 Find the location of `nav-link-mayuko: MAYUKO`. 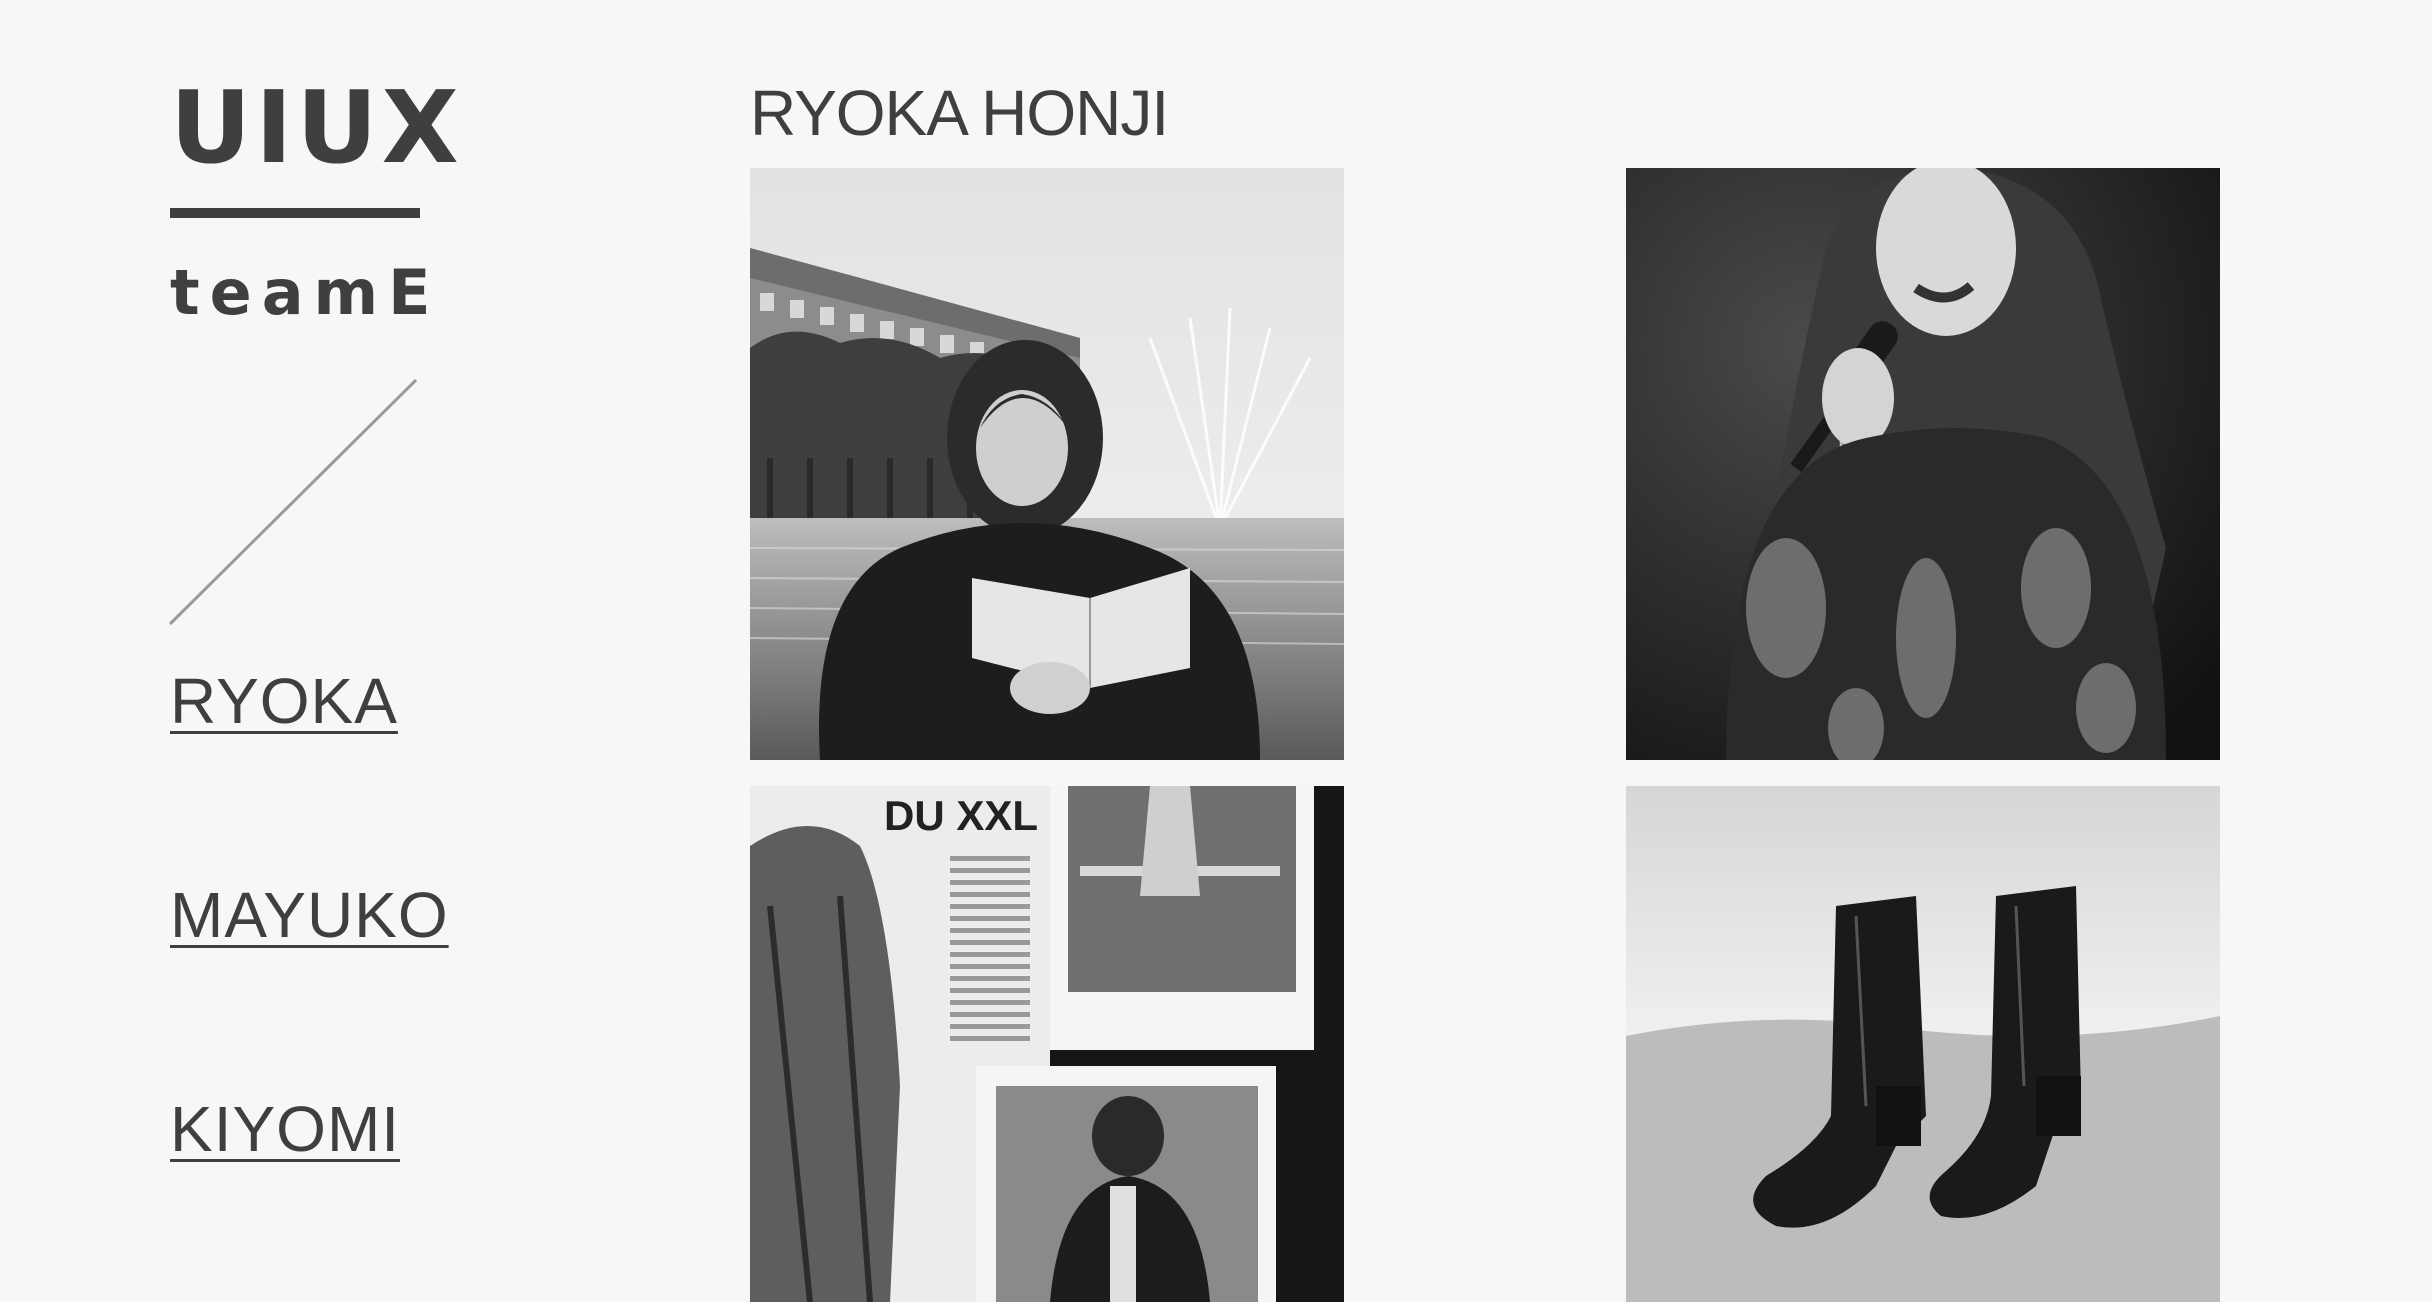

nav-link-mayuko: MAYUKO is located at coordinates (309, 915).